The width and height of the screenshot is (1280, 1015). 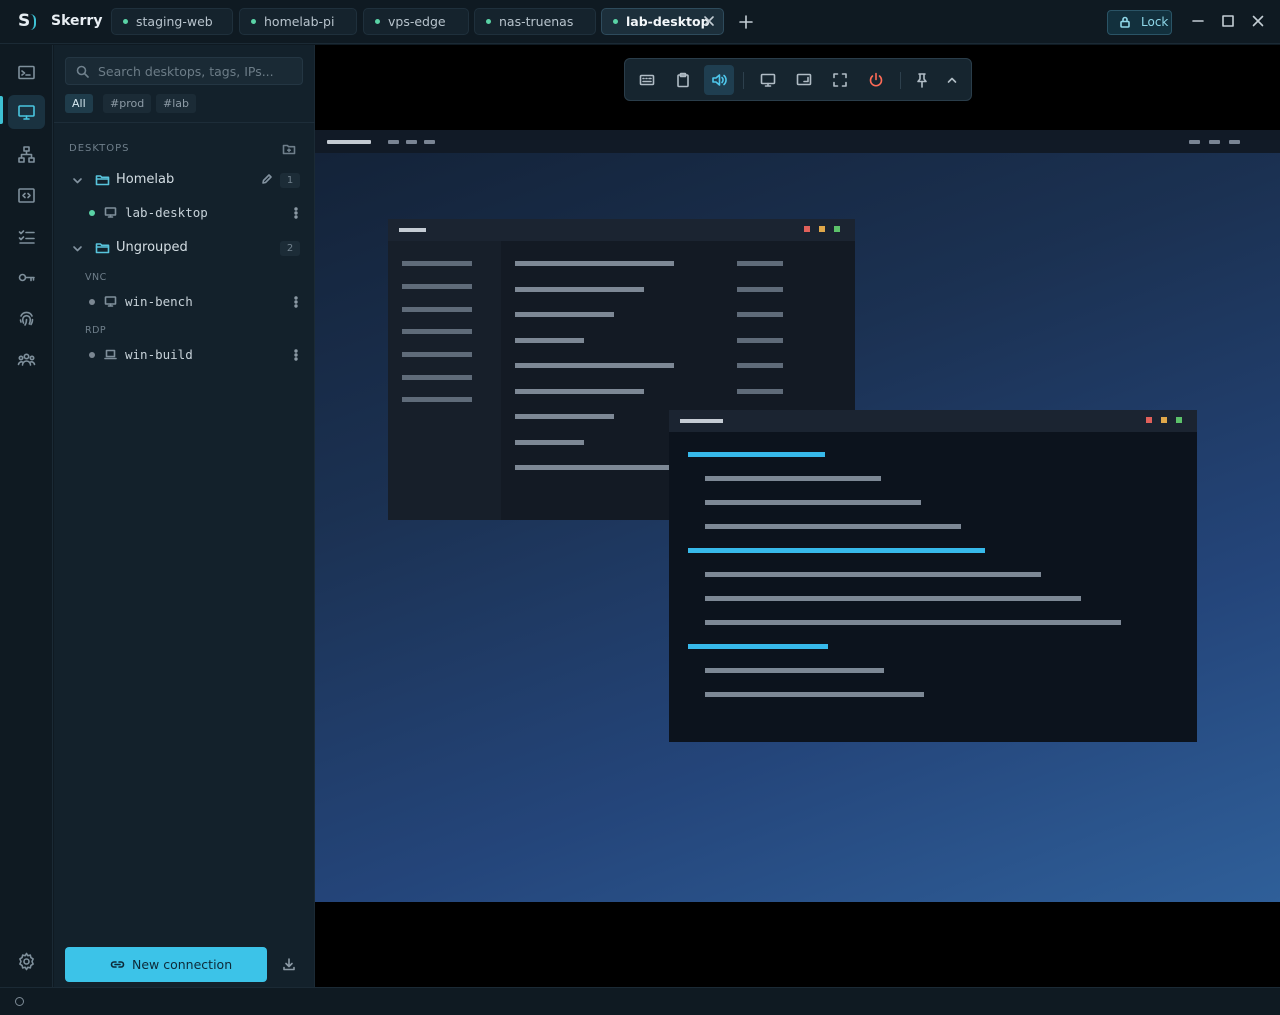 I want to click on rail-desktops, so click(x=26, y=112).